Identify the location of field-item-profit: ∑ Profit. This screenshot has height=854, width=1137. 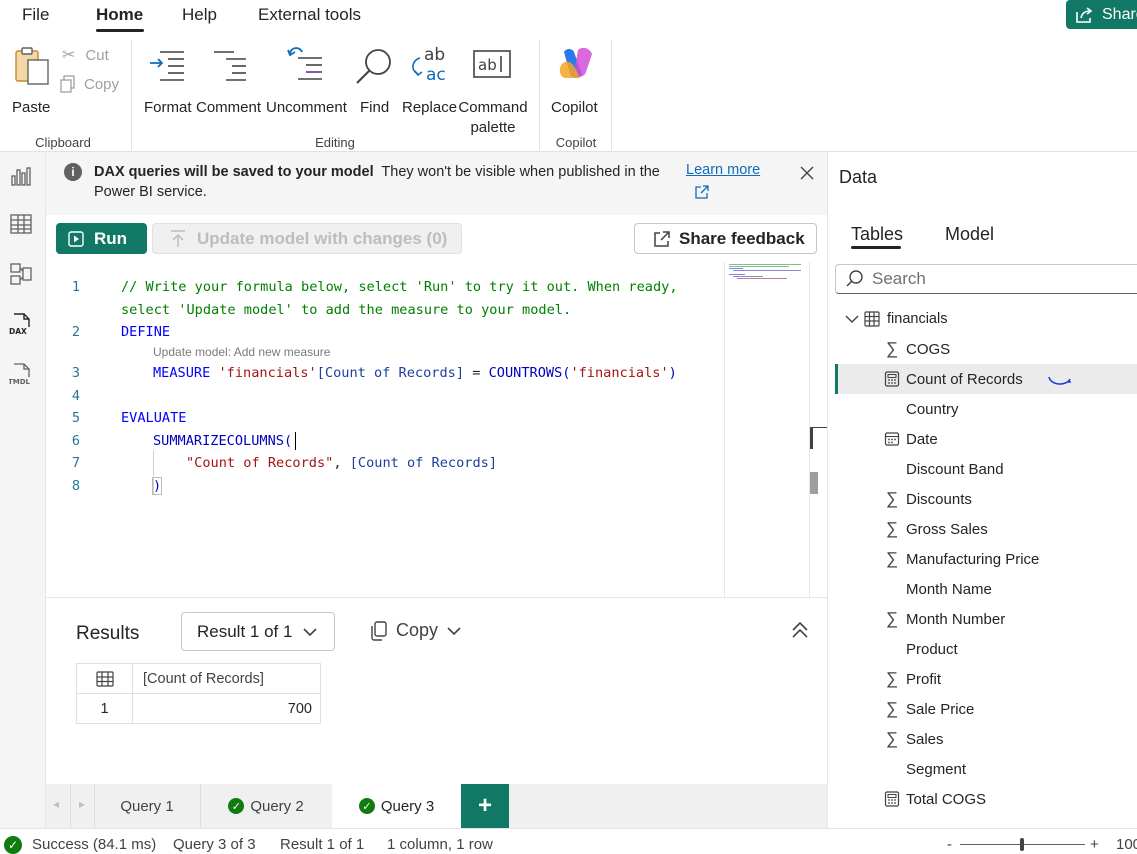
(986, 679).